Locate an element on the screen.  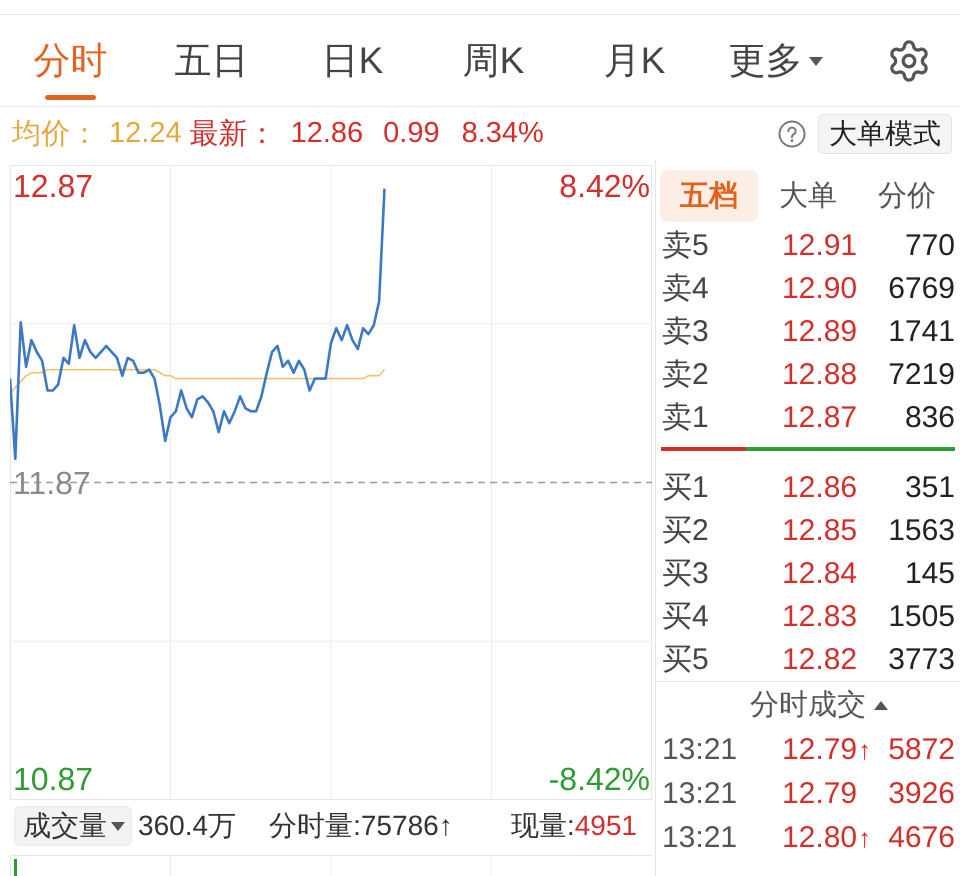
bid-label: 买4 is located at coordinates (686, 617).